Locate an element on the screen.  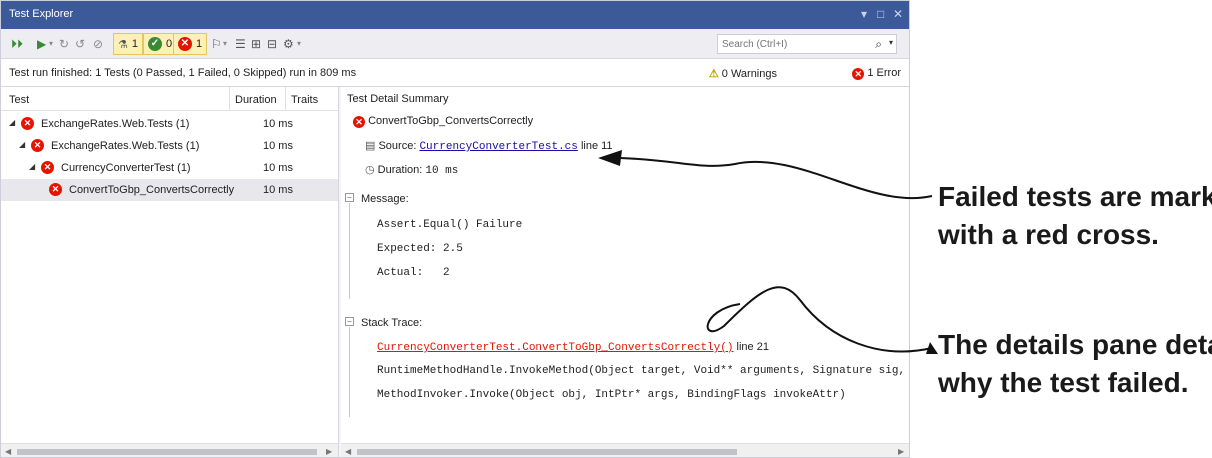
expand-all-icon: ⊞ is located at coordinates (256, 44).